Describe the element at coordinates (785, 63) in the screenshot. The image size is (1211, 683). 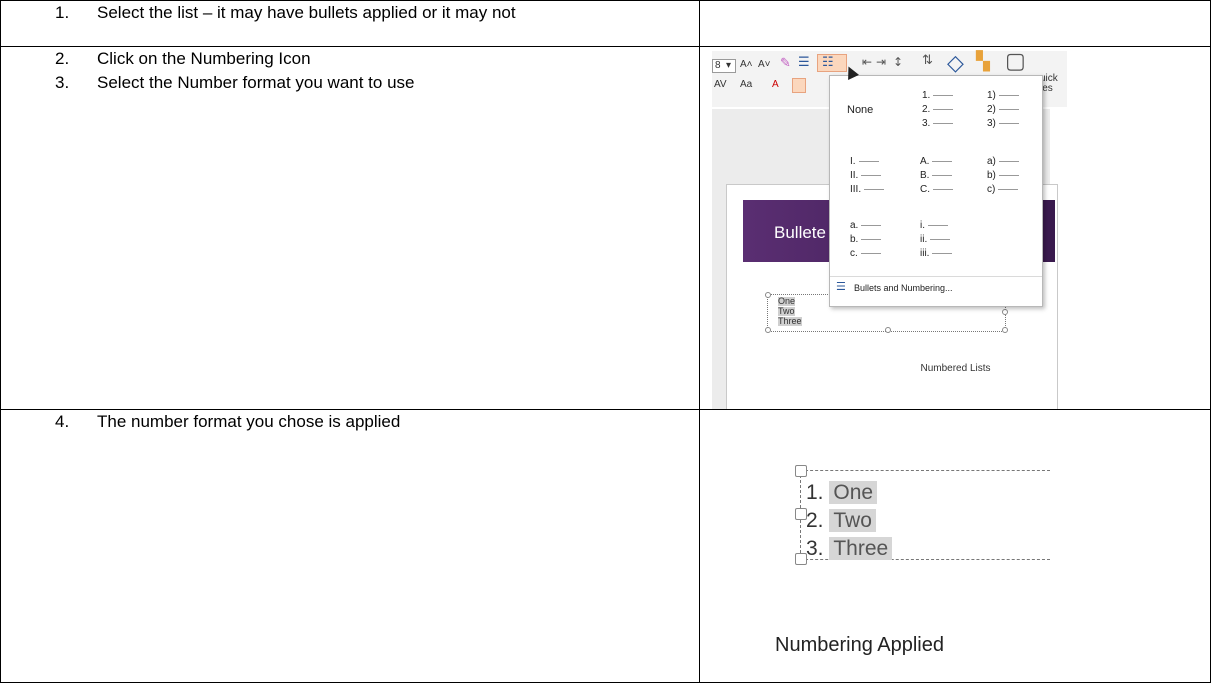
I see `clear-format-icon: ✎` at that location.